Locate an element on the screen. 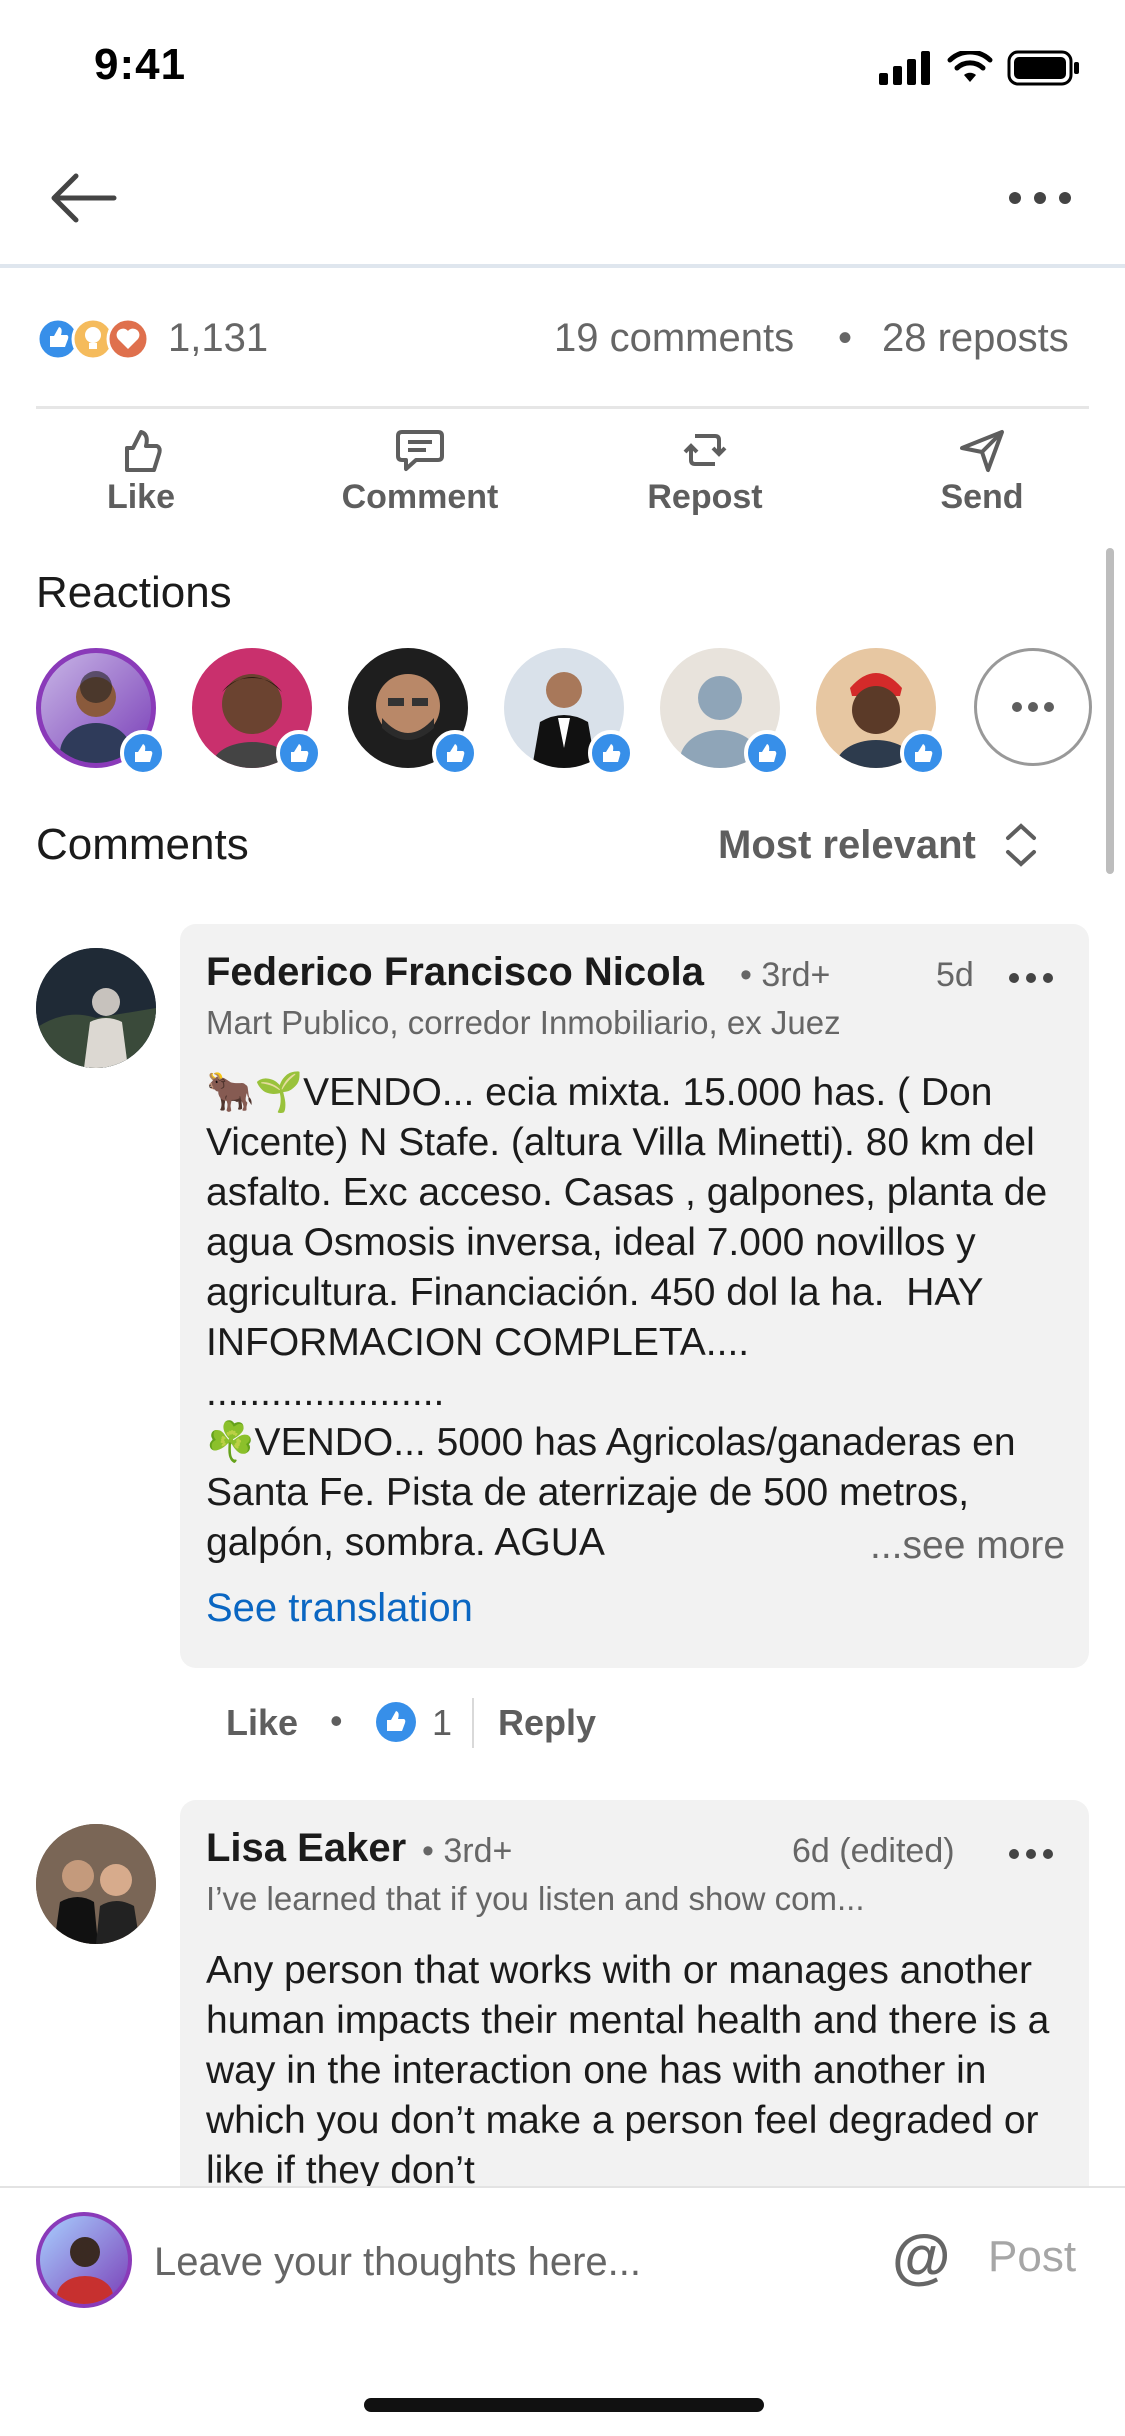 This screenshot has width=1125, height=2436. comment-icon is located at coordinates (420, 450).